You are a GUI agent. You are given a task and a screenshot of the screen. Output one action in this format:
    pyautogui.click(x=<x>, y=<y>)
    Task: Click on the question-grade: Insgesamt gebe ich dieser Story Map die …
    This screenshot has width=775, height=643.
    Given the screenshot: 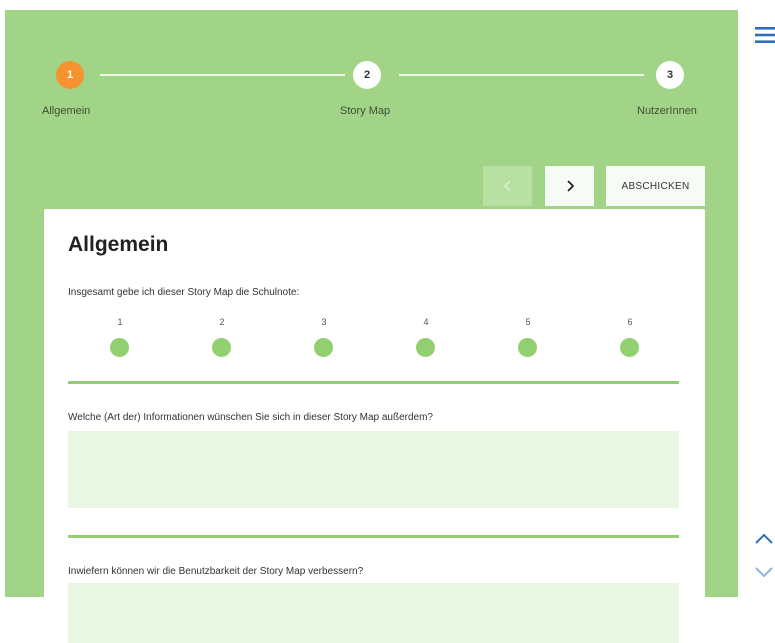 What is the action you would take?
    pyautogui.click(x=184, y=292)
    